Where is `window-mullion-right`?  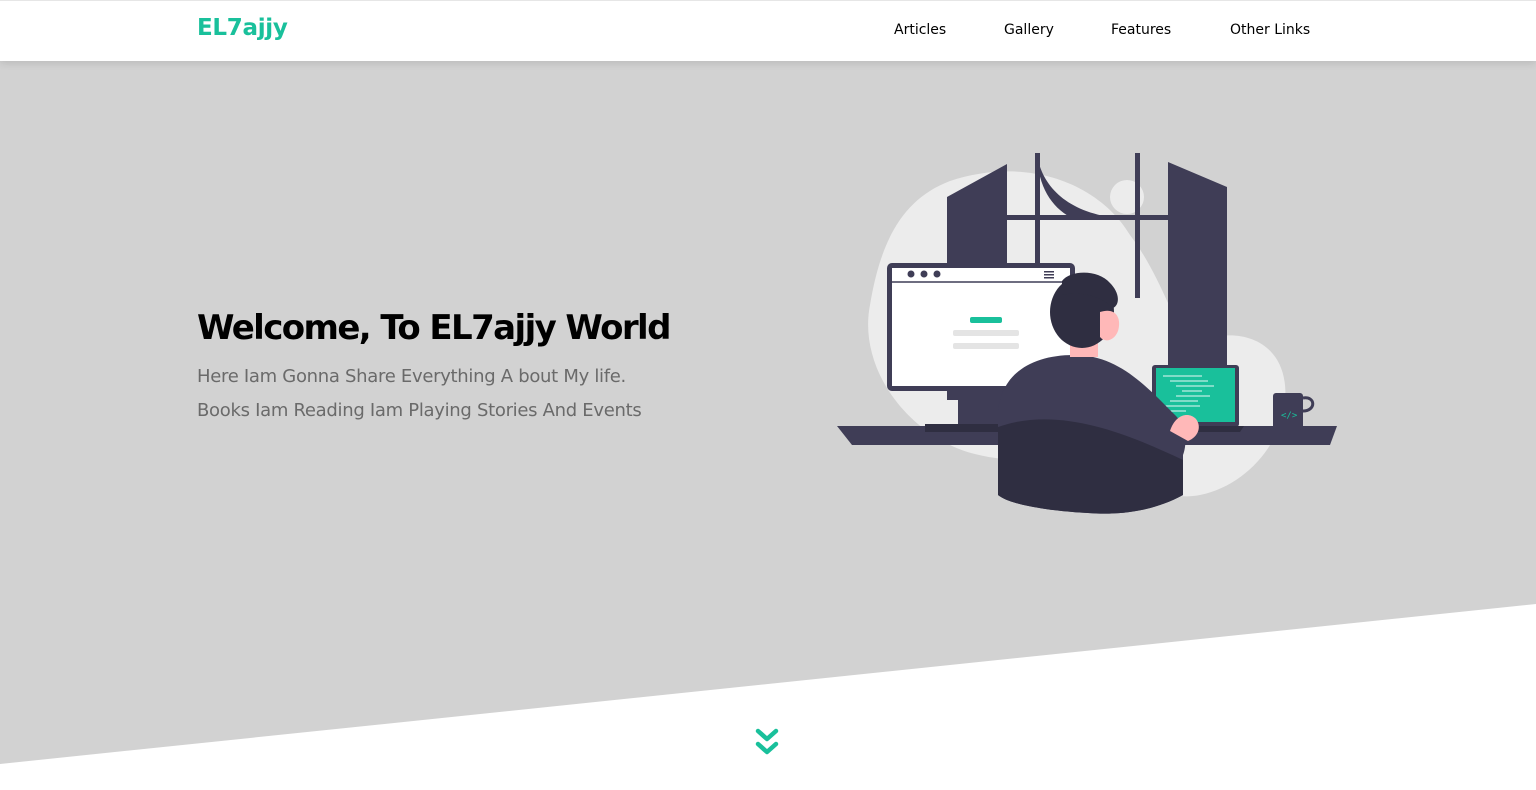 window-mullion-right is located at coordinates (1137, 225).